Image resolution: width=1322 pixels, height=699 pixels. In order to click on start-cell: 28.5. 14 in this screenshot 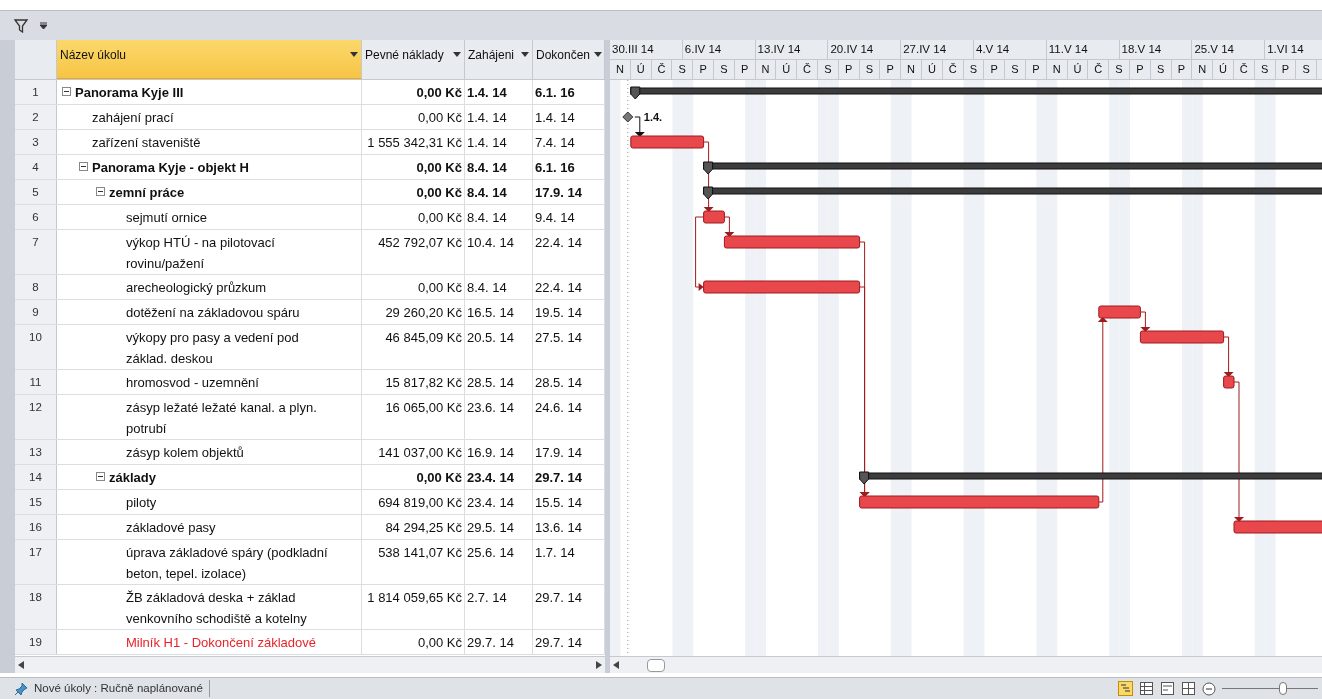, I will do `click(499, 382)`.